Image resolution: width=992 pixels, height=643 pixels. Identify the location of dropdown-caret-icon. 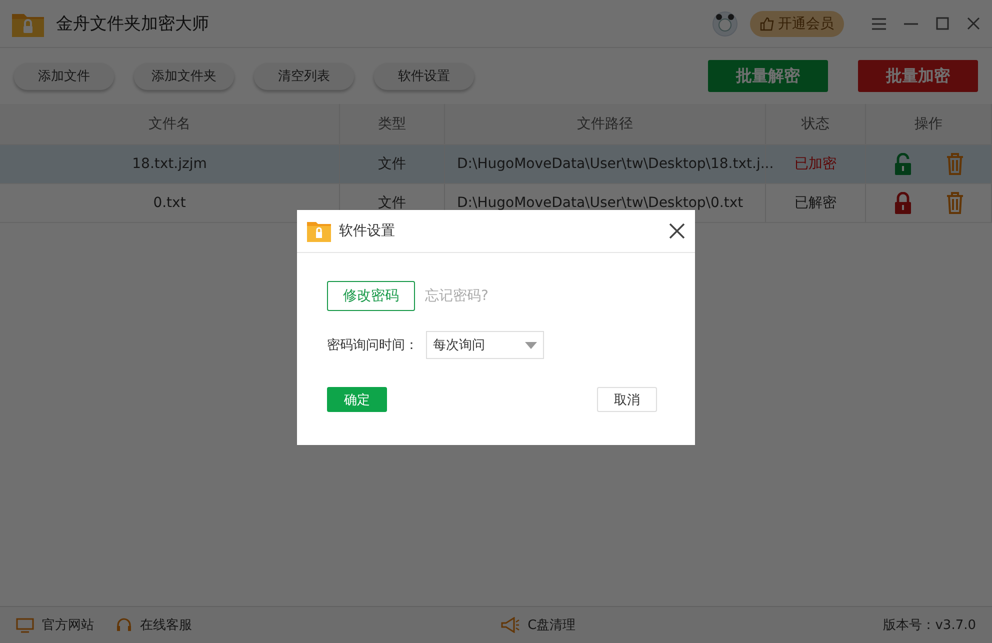
(531, 345).